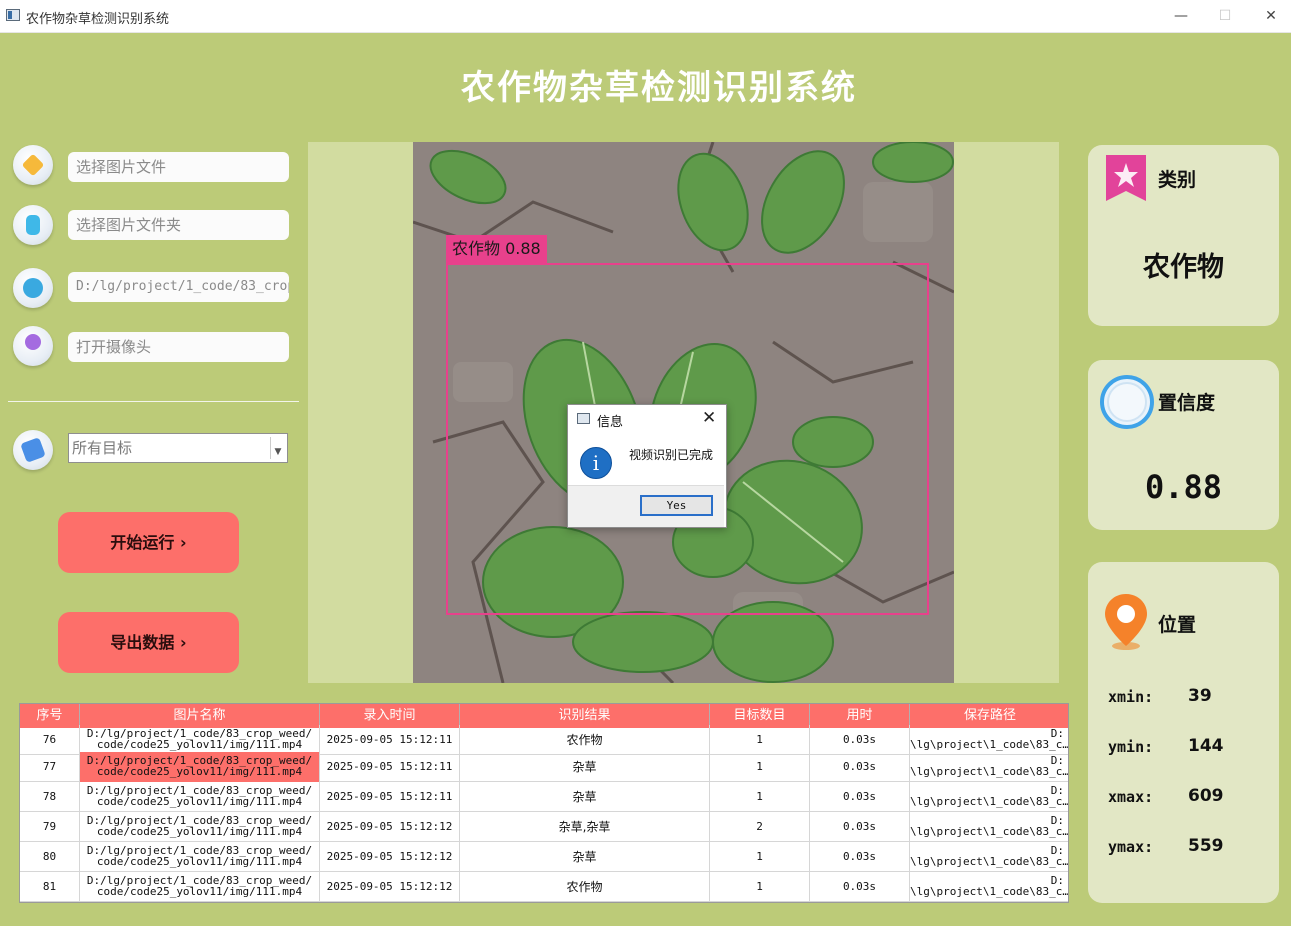  I want to click on export-button: 导出数据 ›, so click(148, 642).